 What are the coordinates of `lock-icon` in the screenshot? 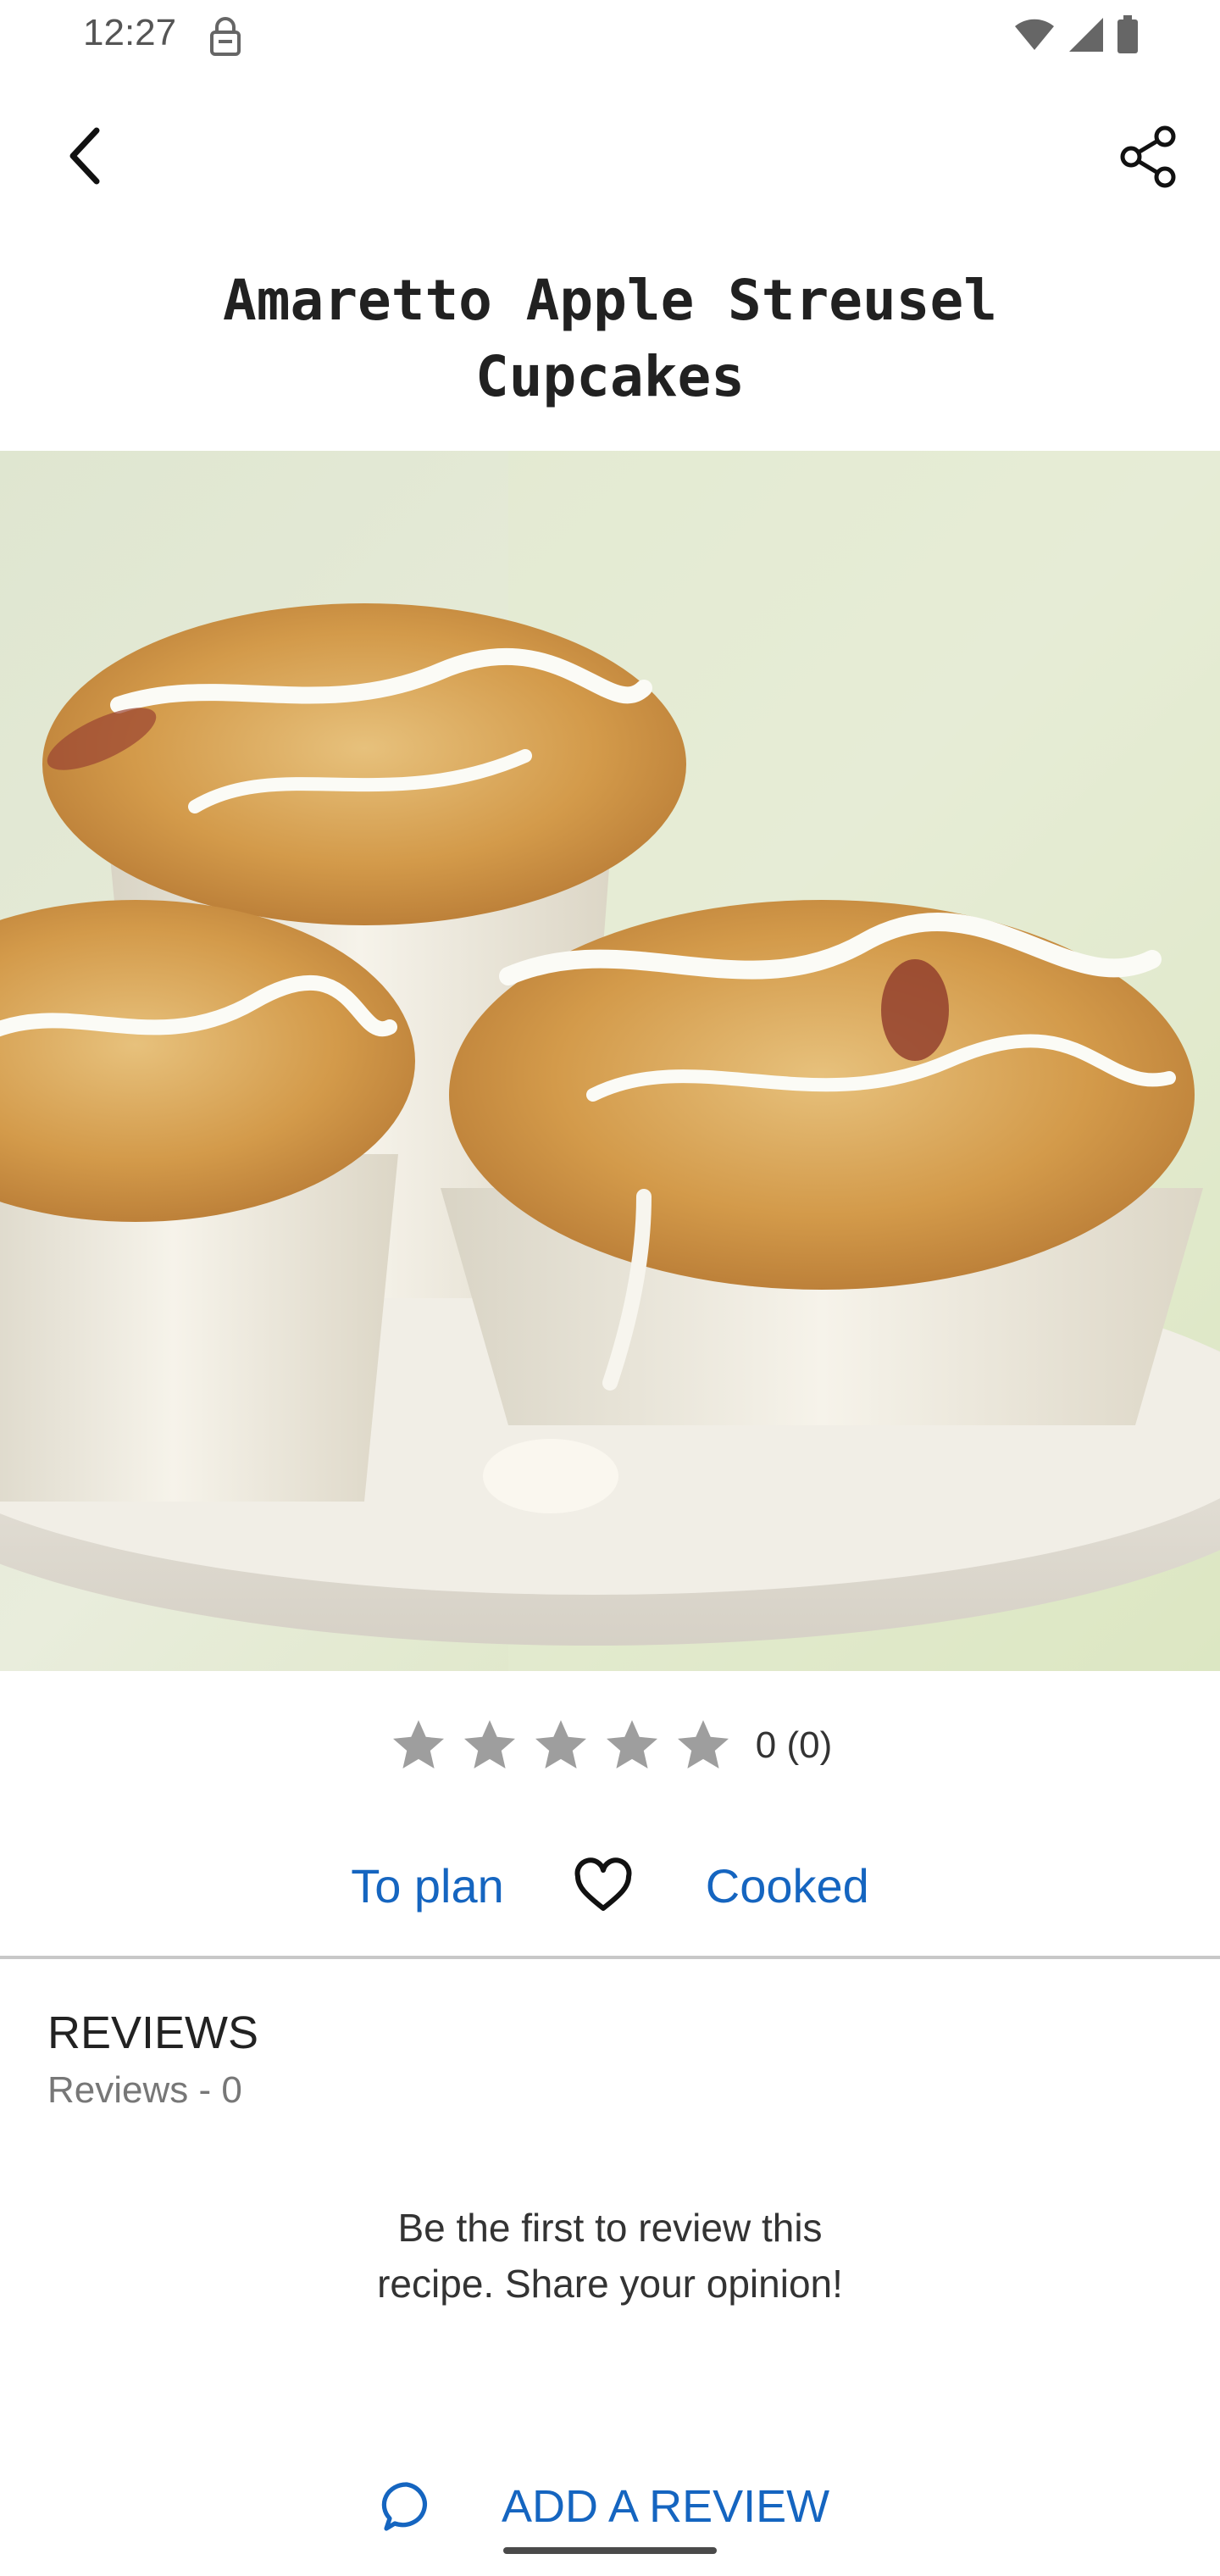 It's located at (225, 37).